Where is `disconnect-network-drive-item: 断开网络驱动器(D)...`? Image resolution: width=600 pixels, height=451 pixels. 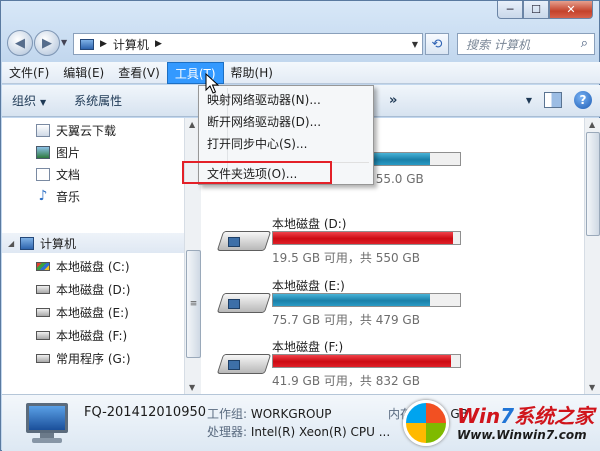
disconnect-network-drive-item: 断开网络驱动器(D)... is located at coordinates (287, 122).